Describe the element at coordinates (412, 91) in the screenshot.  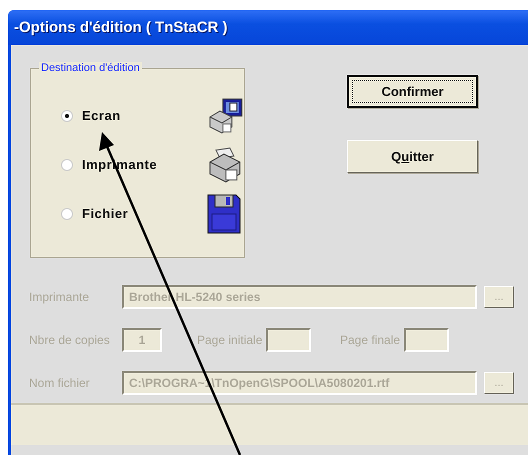
I see `confirm-button: Confirmer` at that location.